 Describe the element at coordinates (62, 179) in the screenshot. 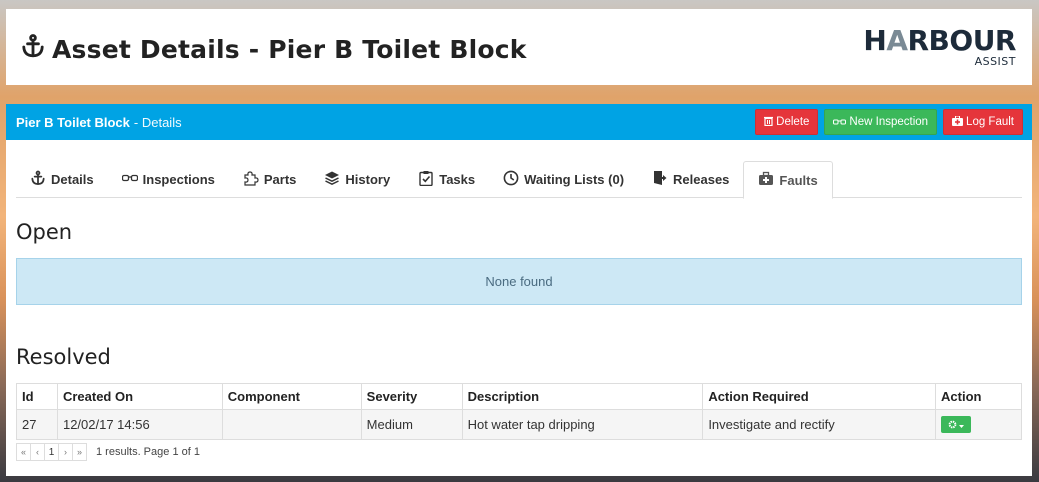

I see `tab-details: Details` at that location.